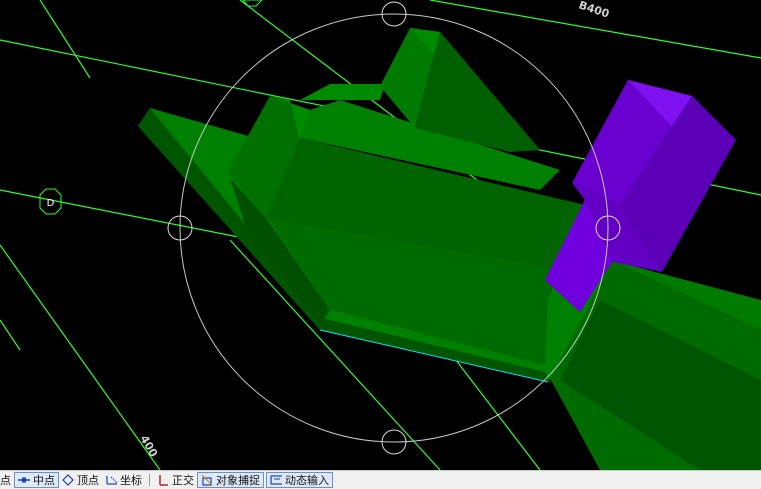 The height and width of the screenshot is (489, 761). What do you see at coordinates (163, 480) in the screenshot?
I see `ortho-icon` at bounding box center [163, 480].